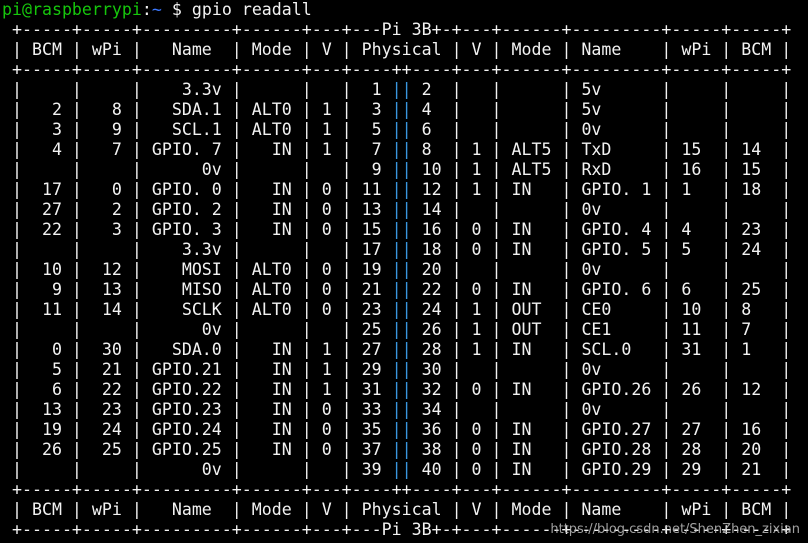 The height and width of the screenshot is (543, 808). Describe the element at coordinates (197, 269) in the screenshot. I see `row-left-cells: | 10 | 12 | MOSI | ALT0 | 0 | 19` at that location.